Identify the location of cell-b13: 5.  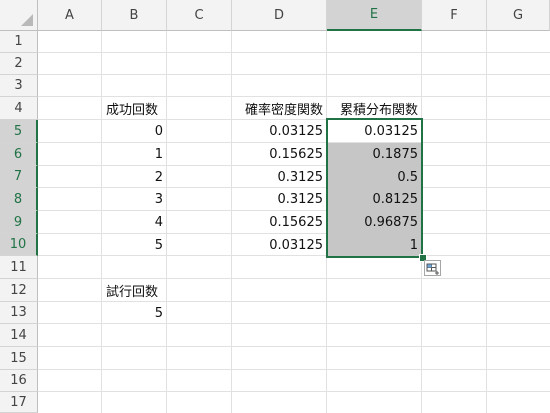
(134, 313).